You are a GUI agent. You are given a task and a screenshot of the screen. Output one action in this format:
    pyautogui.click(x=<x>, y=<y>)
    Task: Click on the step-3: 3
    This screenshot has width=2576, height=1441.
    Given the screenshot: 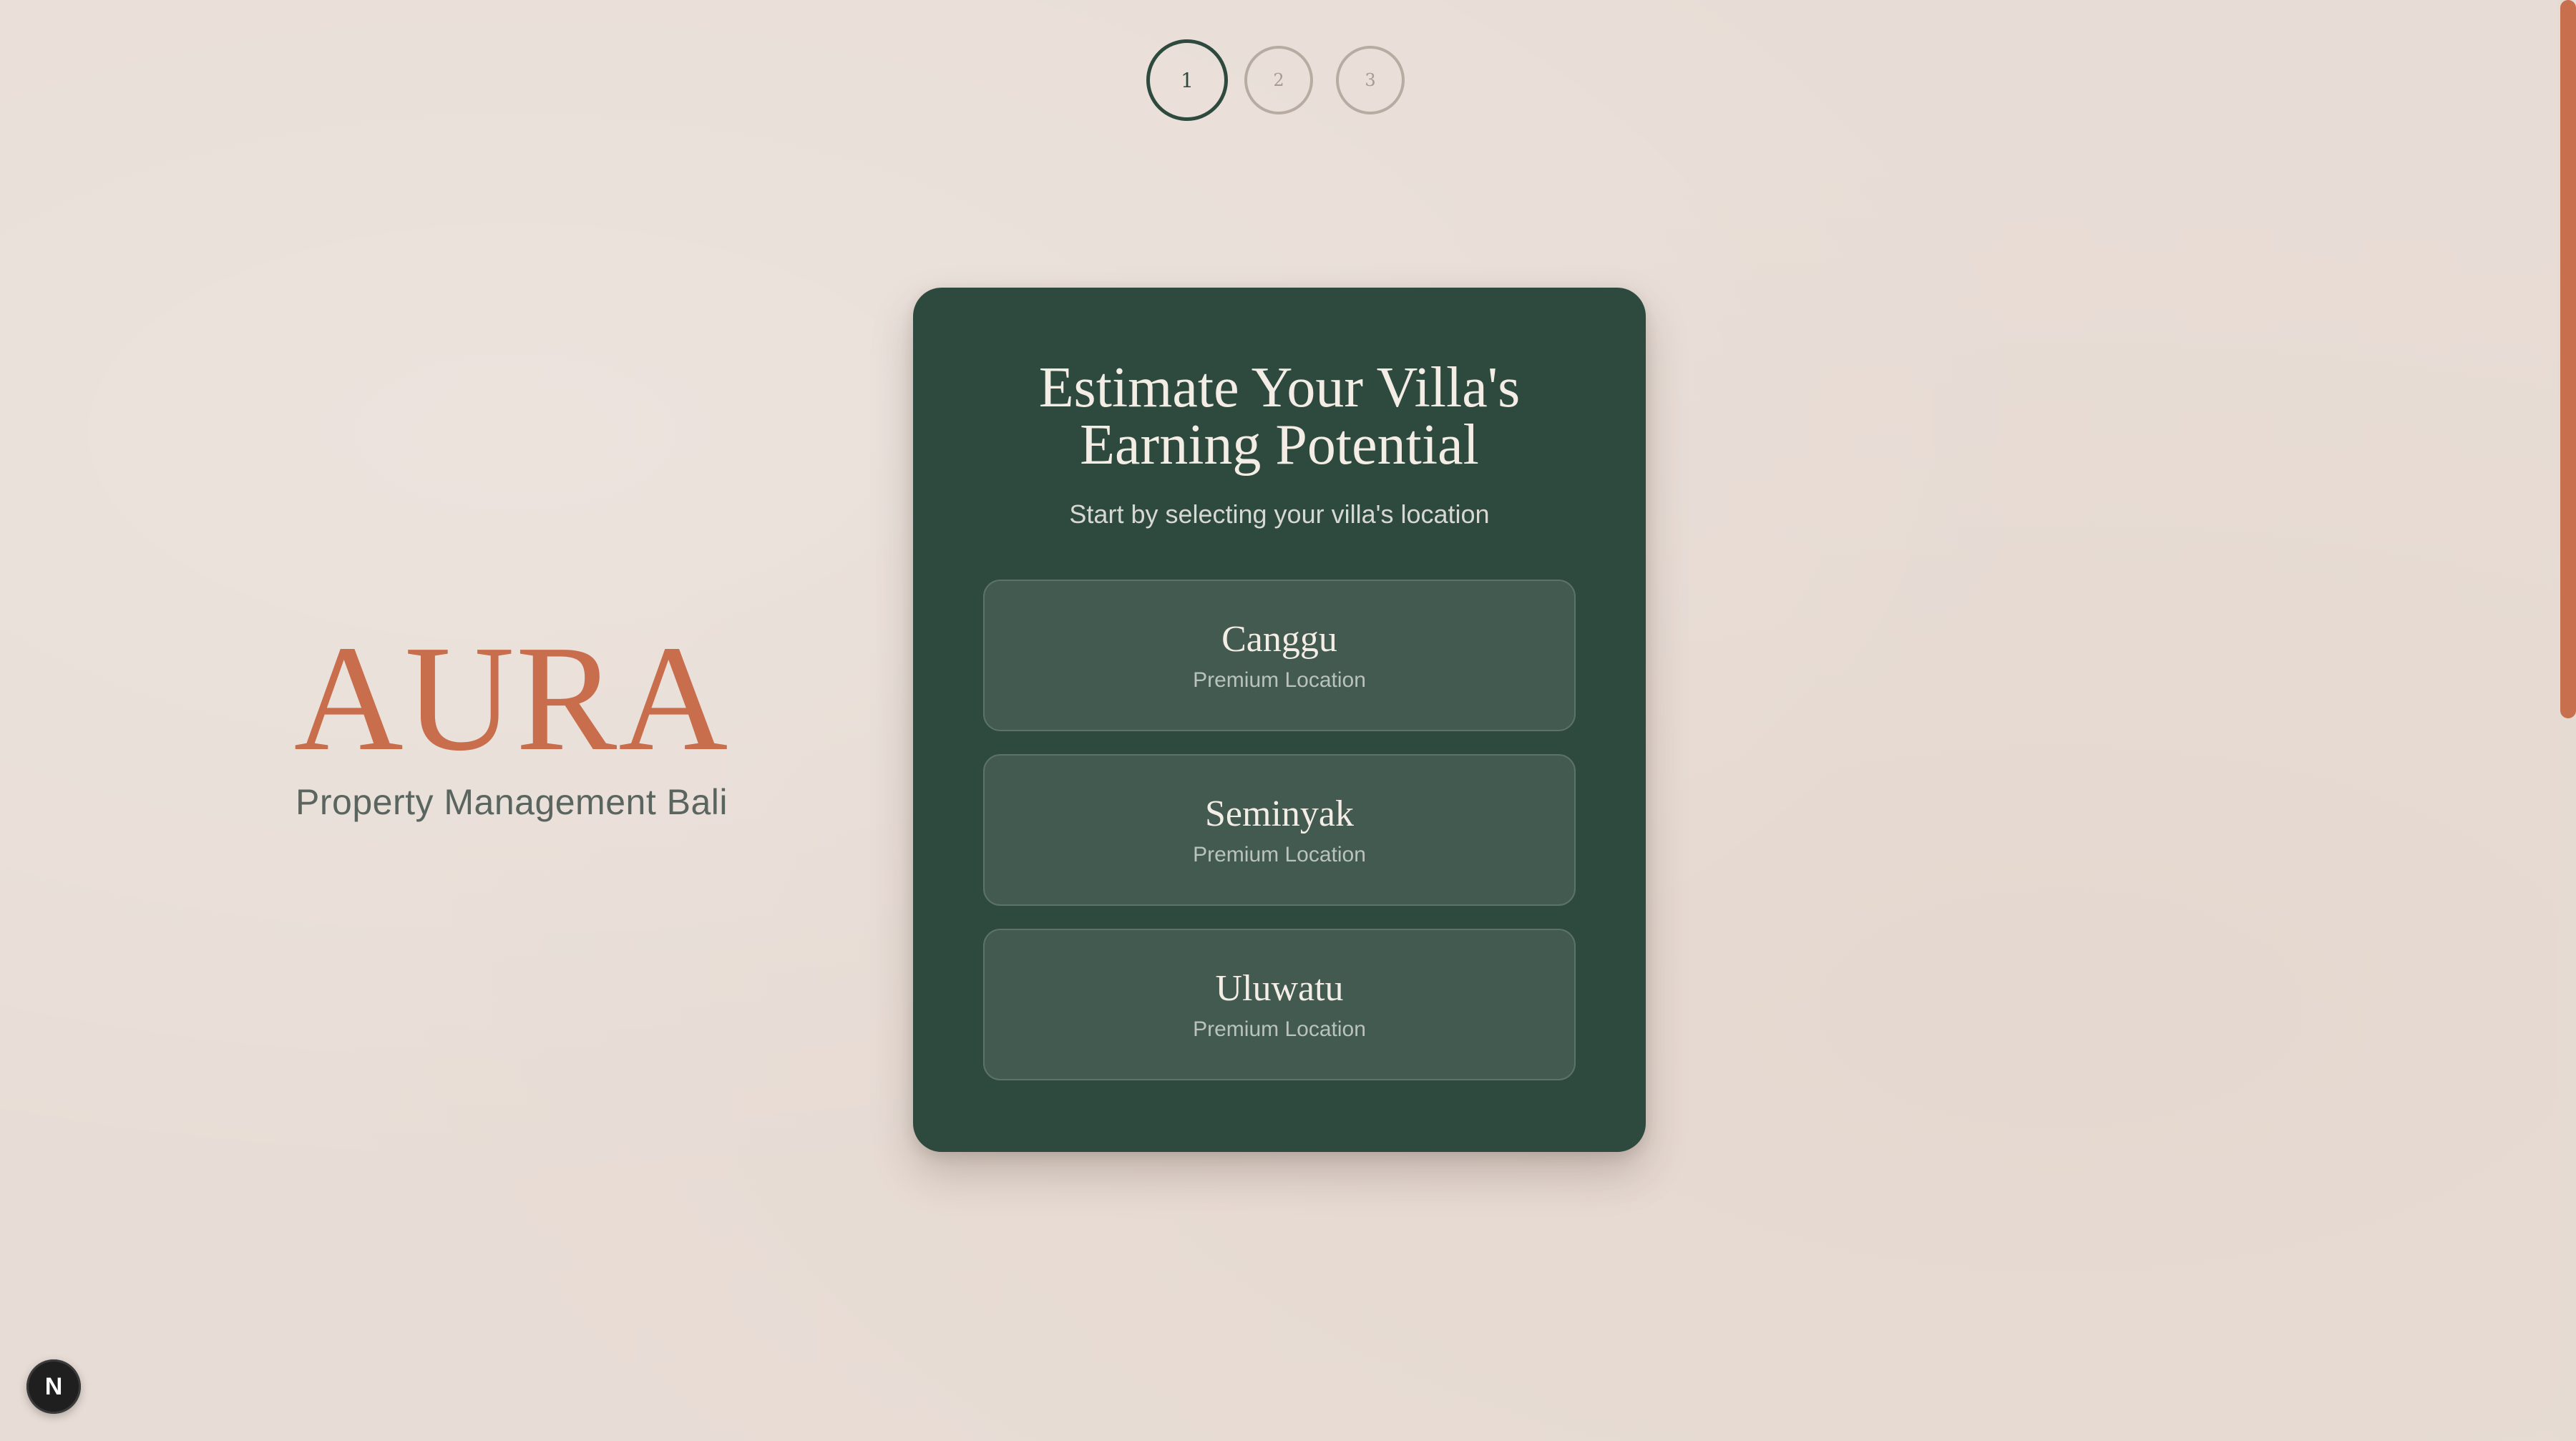 What is the action you would take?
    pyautogui.click(x=1370, y=80)
    